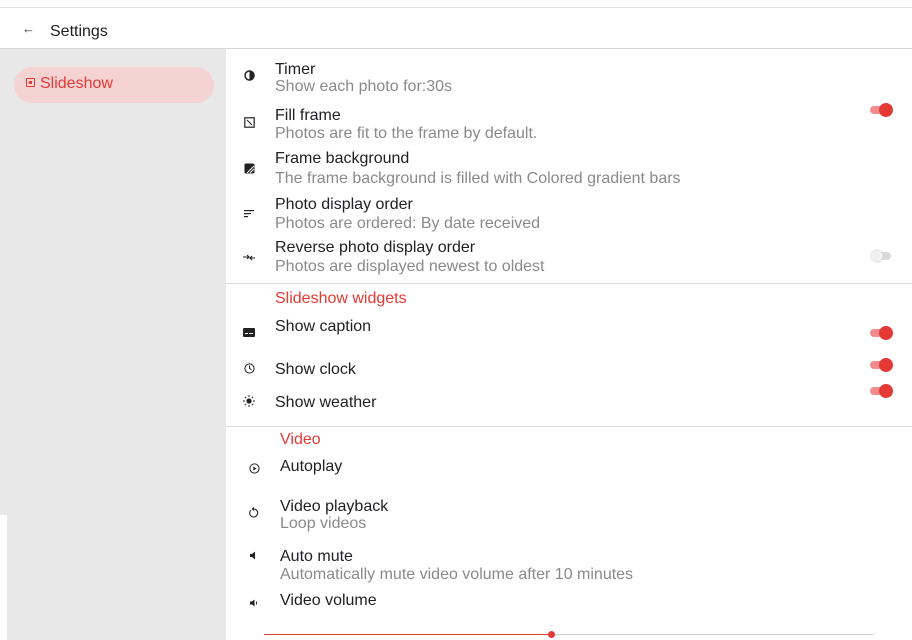 The height and width of the screenshot is (640, 912). Describe the element at coordinates (323, 523) in the screenshot. I see `setting-subtitle: Loop videos` at that location.